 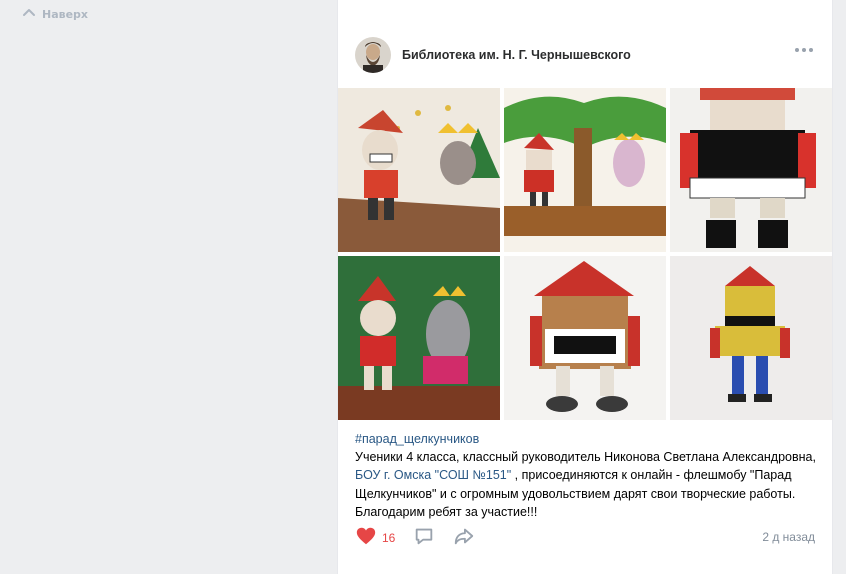 I want to click on photo-nutcracker-big-face, so click(x=751, y=170).